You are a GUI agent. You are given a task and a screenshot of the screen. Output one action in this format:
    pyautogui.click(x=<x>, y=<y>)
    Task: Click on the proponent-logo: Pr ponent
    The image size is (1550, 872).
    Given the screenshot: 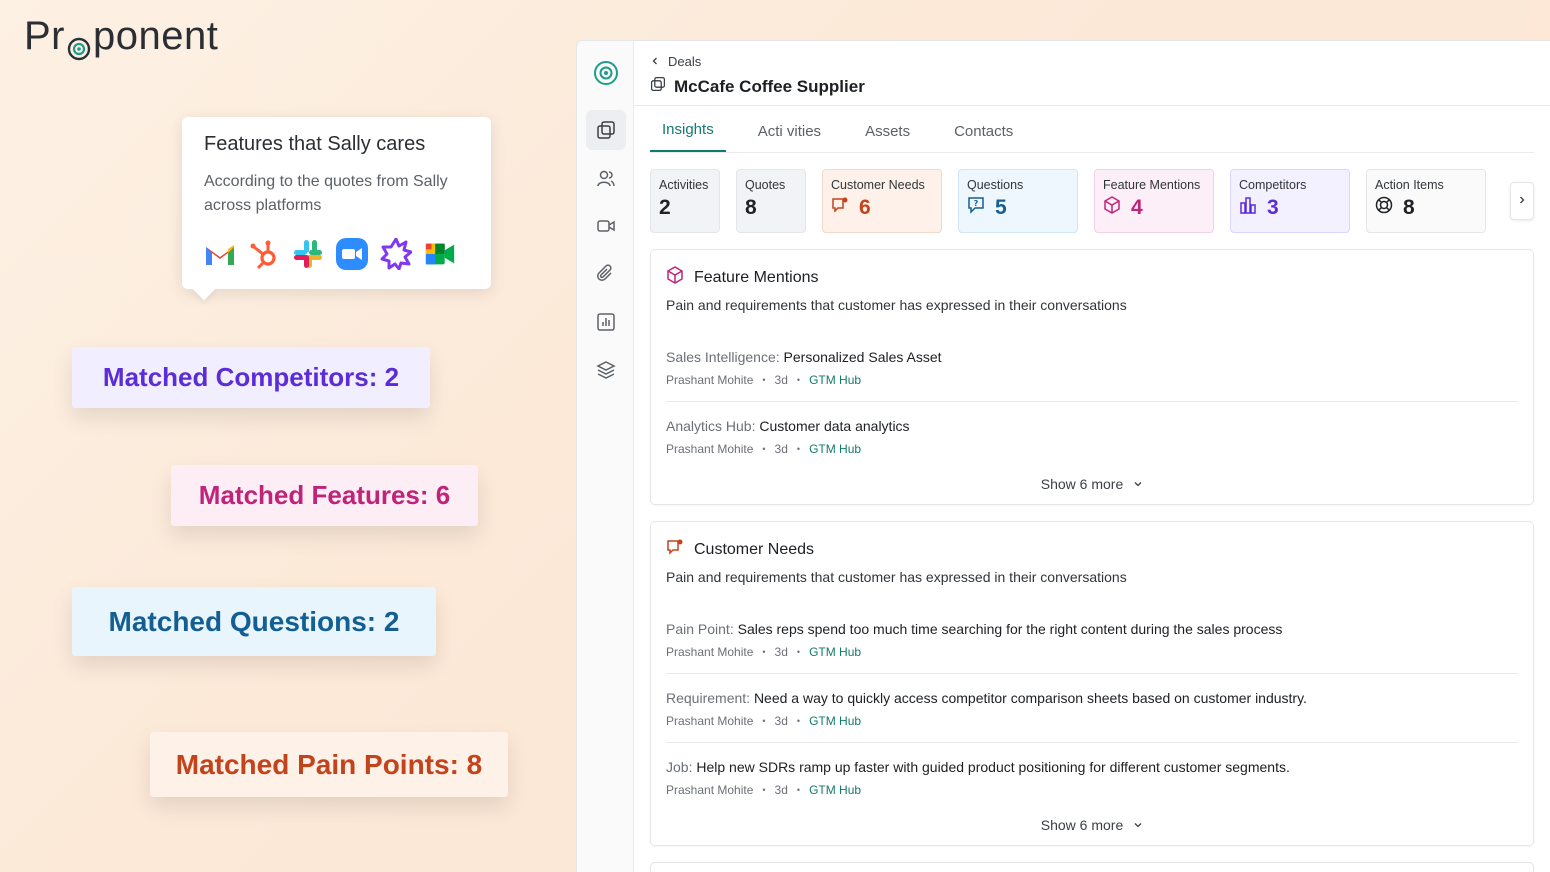 What is the action you would take?
    pyautogui.click(x=121, y=37)
    